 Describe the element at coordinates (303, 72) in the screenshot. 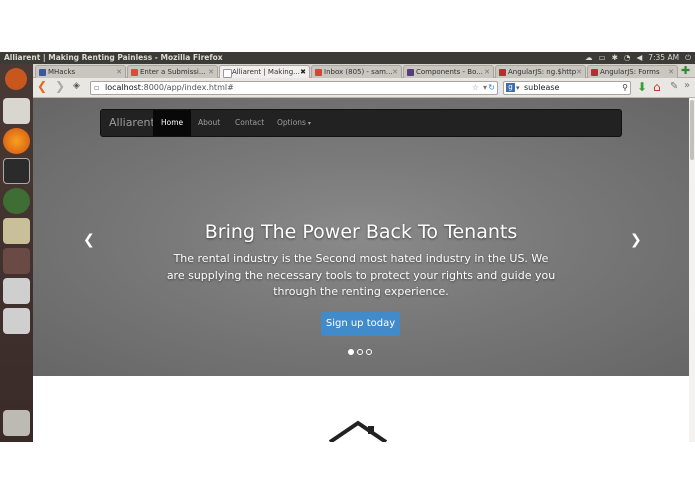

I see `close-icon: ✖` at that location.